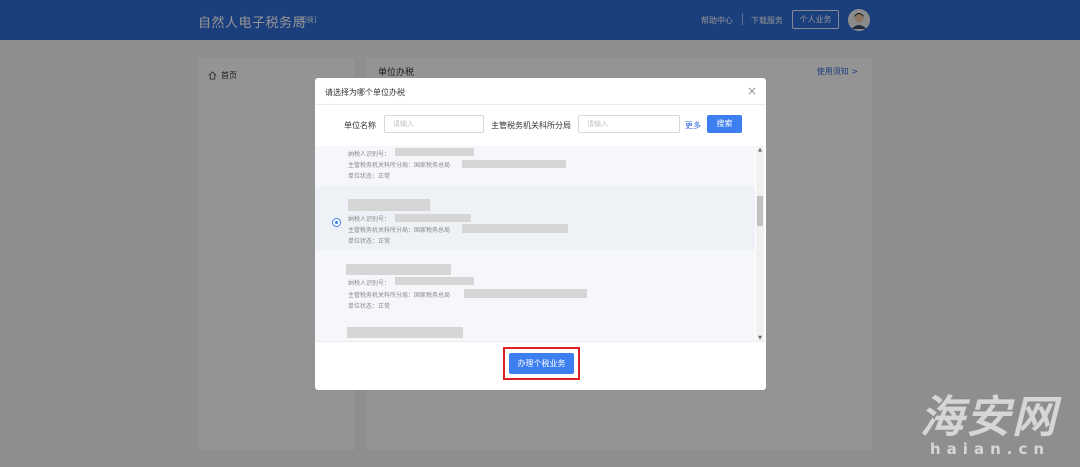 The image size is (1080, 467). What do you see at coordinates (629, 124) in the screenshot?
I see `bureau-input: 请输入` at bounding box center [629, 124].